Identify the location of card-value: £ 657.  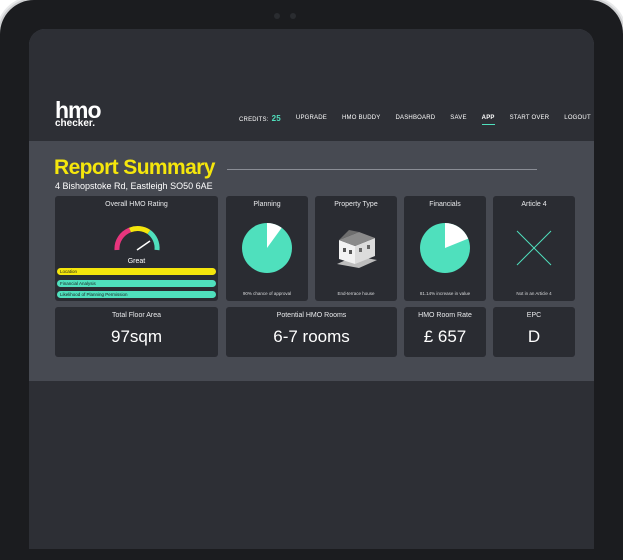
(445, 336).